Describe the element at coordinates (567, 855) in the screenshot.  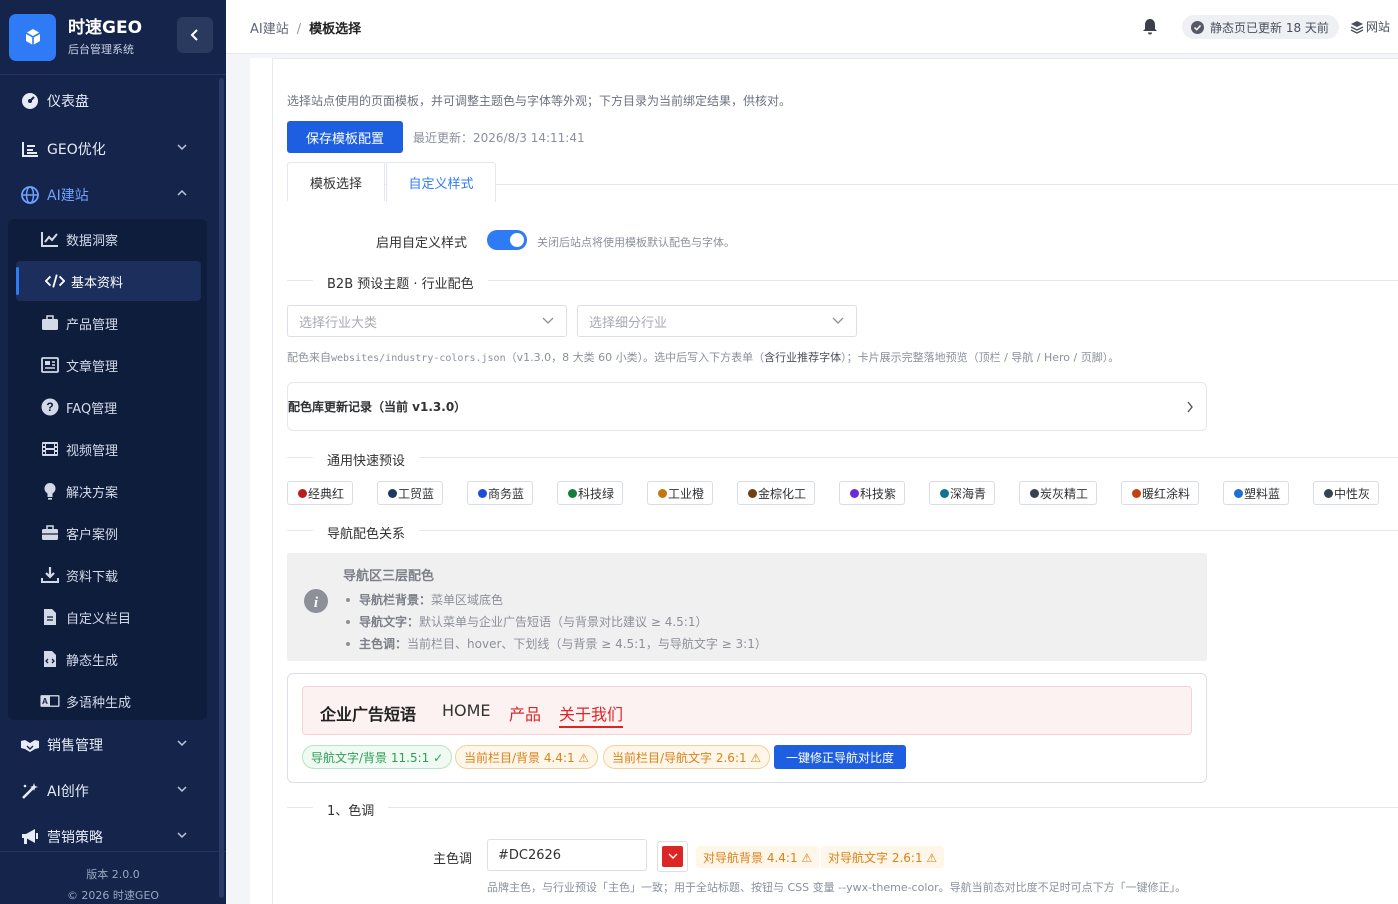
I see `primary-color-input: #DC2626` at that location.